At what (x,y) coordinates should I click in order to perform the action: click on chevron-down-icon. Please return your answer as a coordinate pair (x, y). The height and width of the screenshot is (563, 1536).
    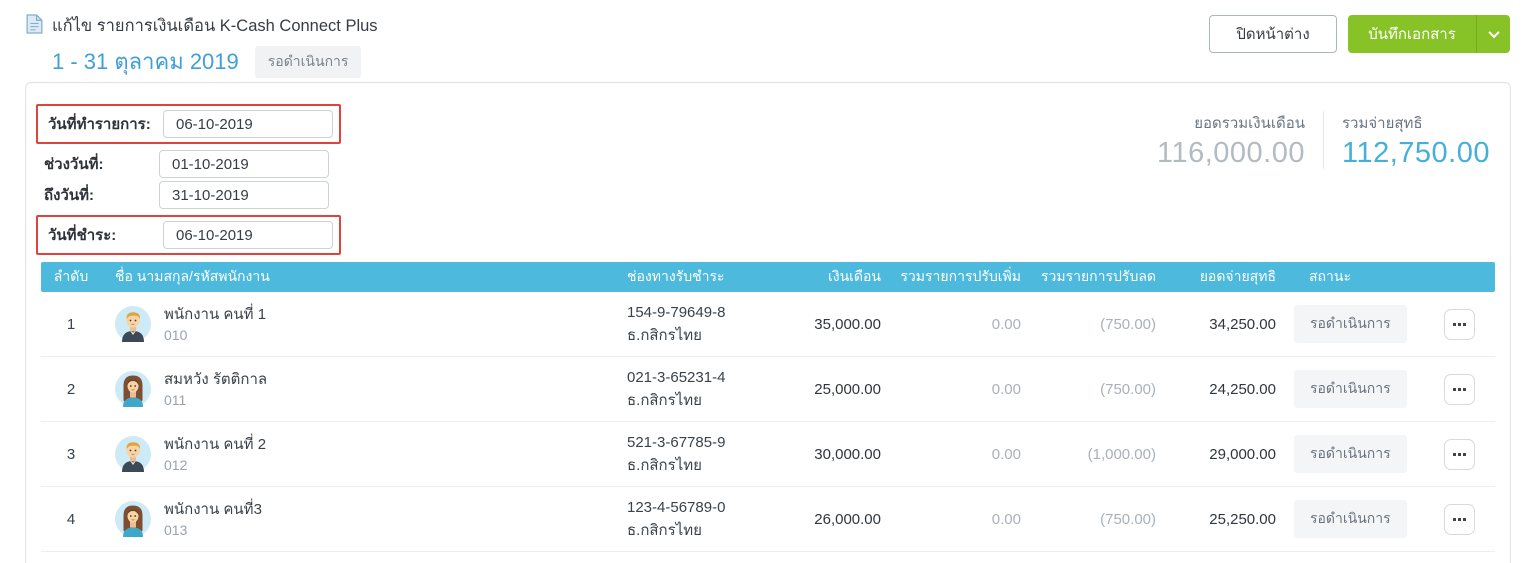
    Looking at the image, I should click on (1493, 32).